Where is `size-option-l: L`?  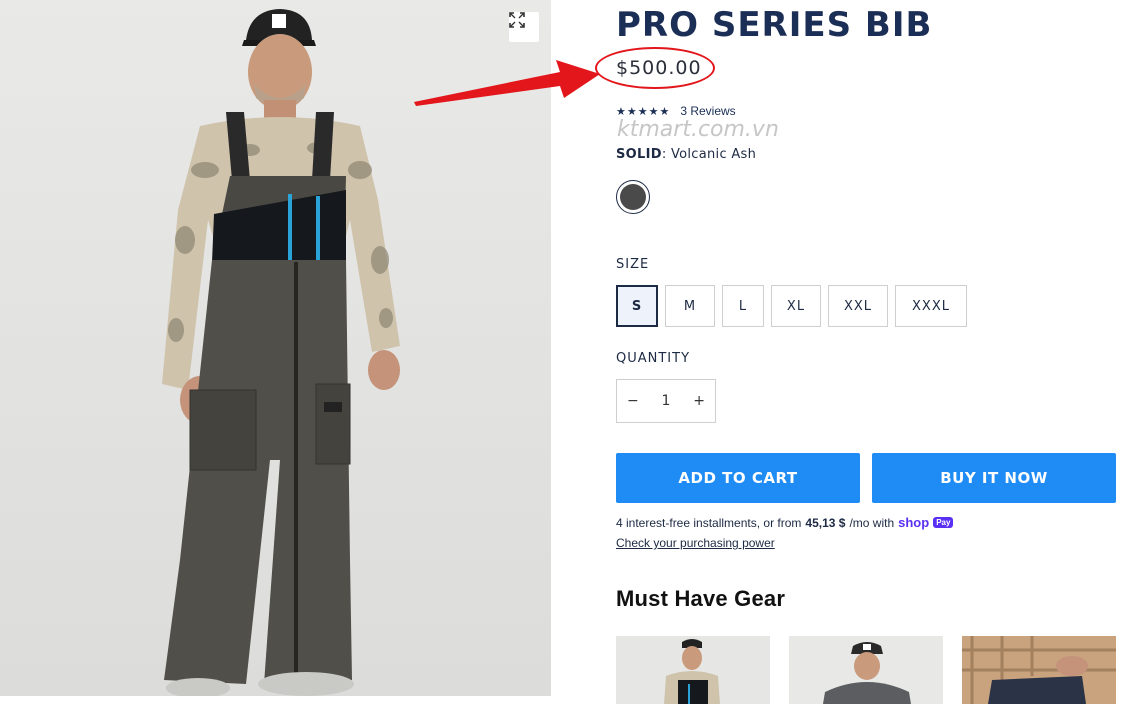
size-option-l: L is located at coordinates (743, 306).